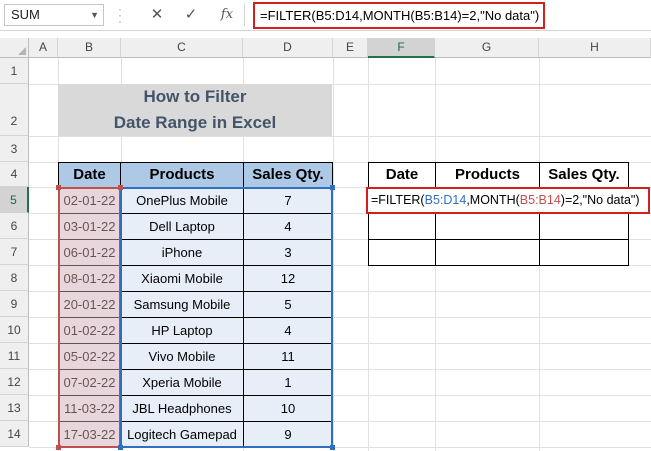  Describe the element at coordinates (14, 48) in the screenshot. I see `select-all-button` at that location.